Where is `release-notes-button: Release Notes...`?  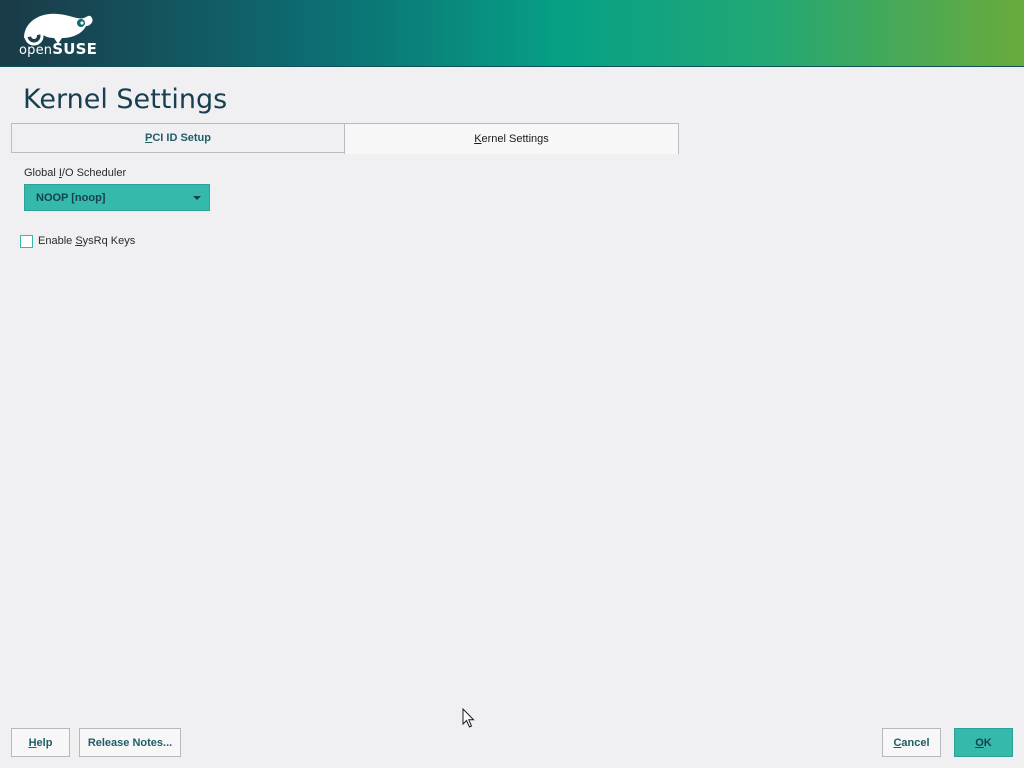
release-notes-button: Release Notes... is located at coordinates (130, 742).